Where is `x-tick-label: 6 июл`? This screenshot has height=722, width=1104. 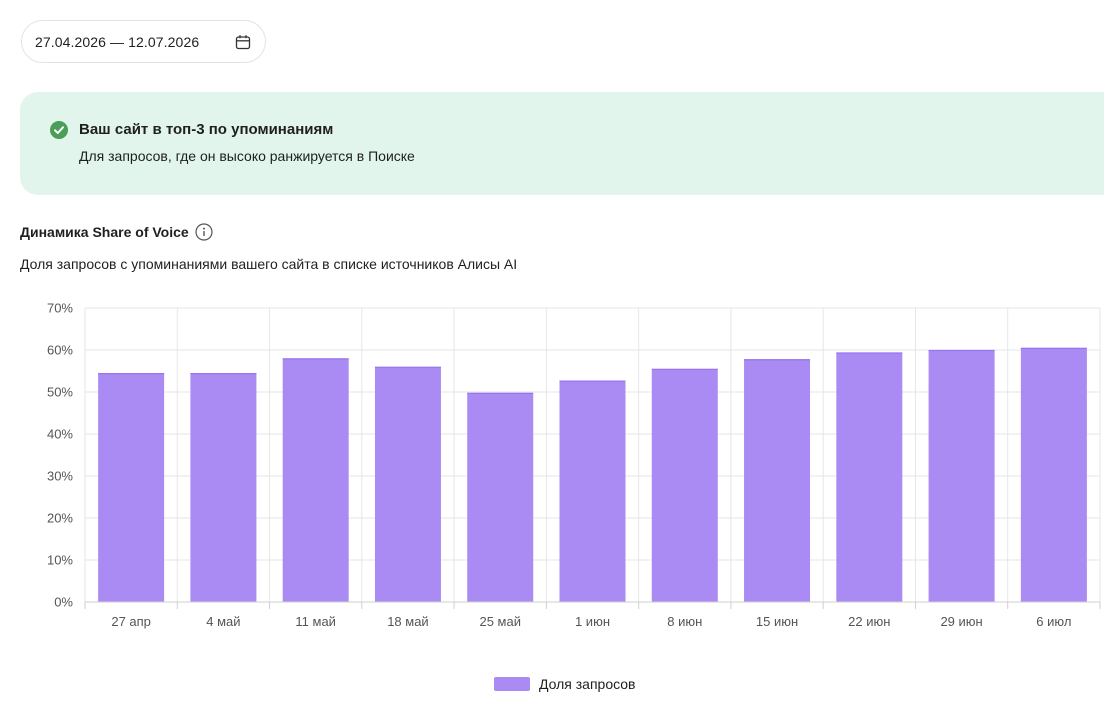 x-tick-label: 6 июл is located at coordinates (1053, 621).